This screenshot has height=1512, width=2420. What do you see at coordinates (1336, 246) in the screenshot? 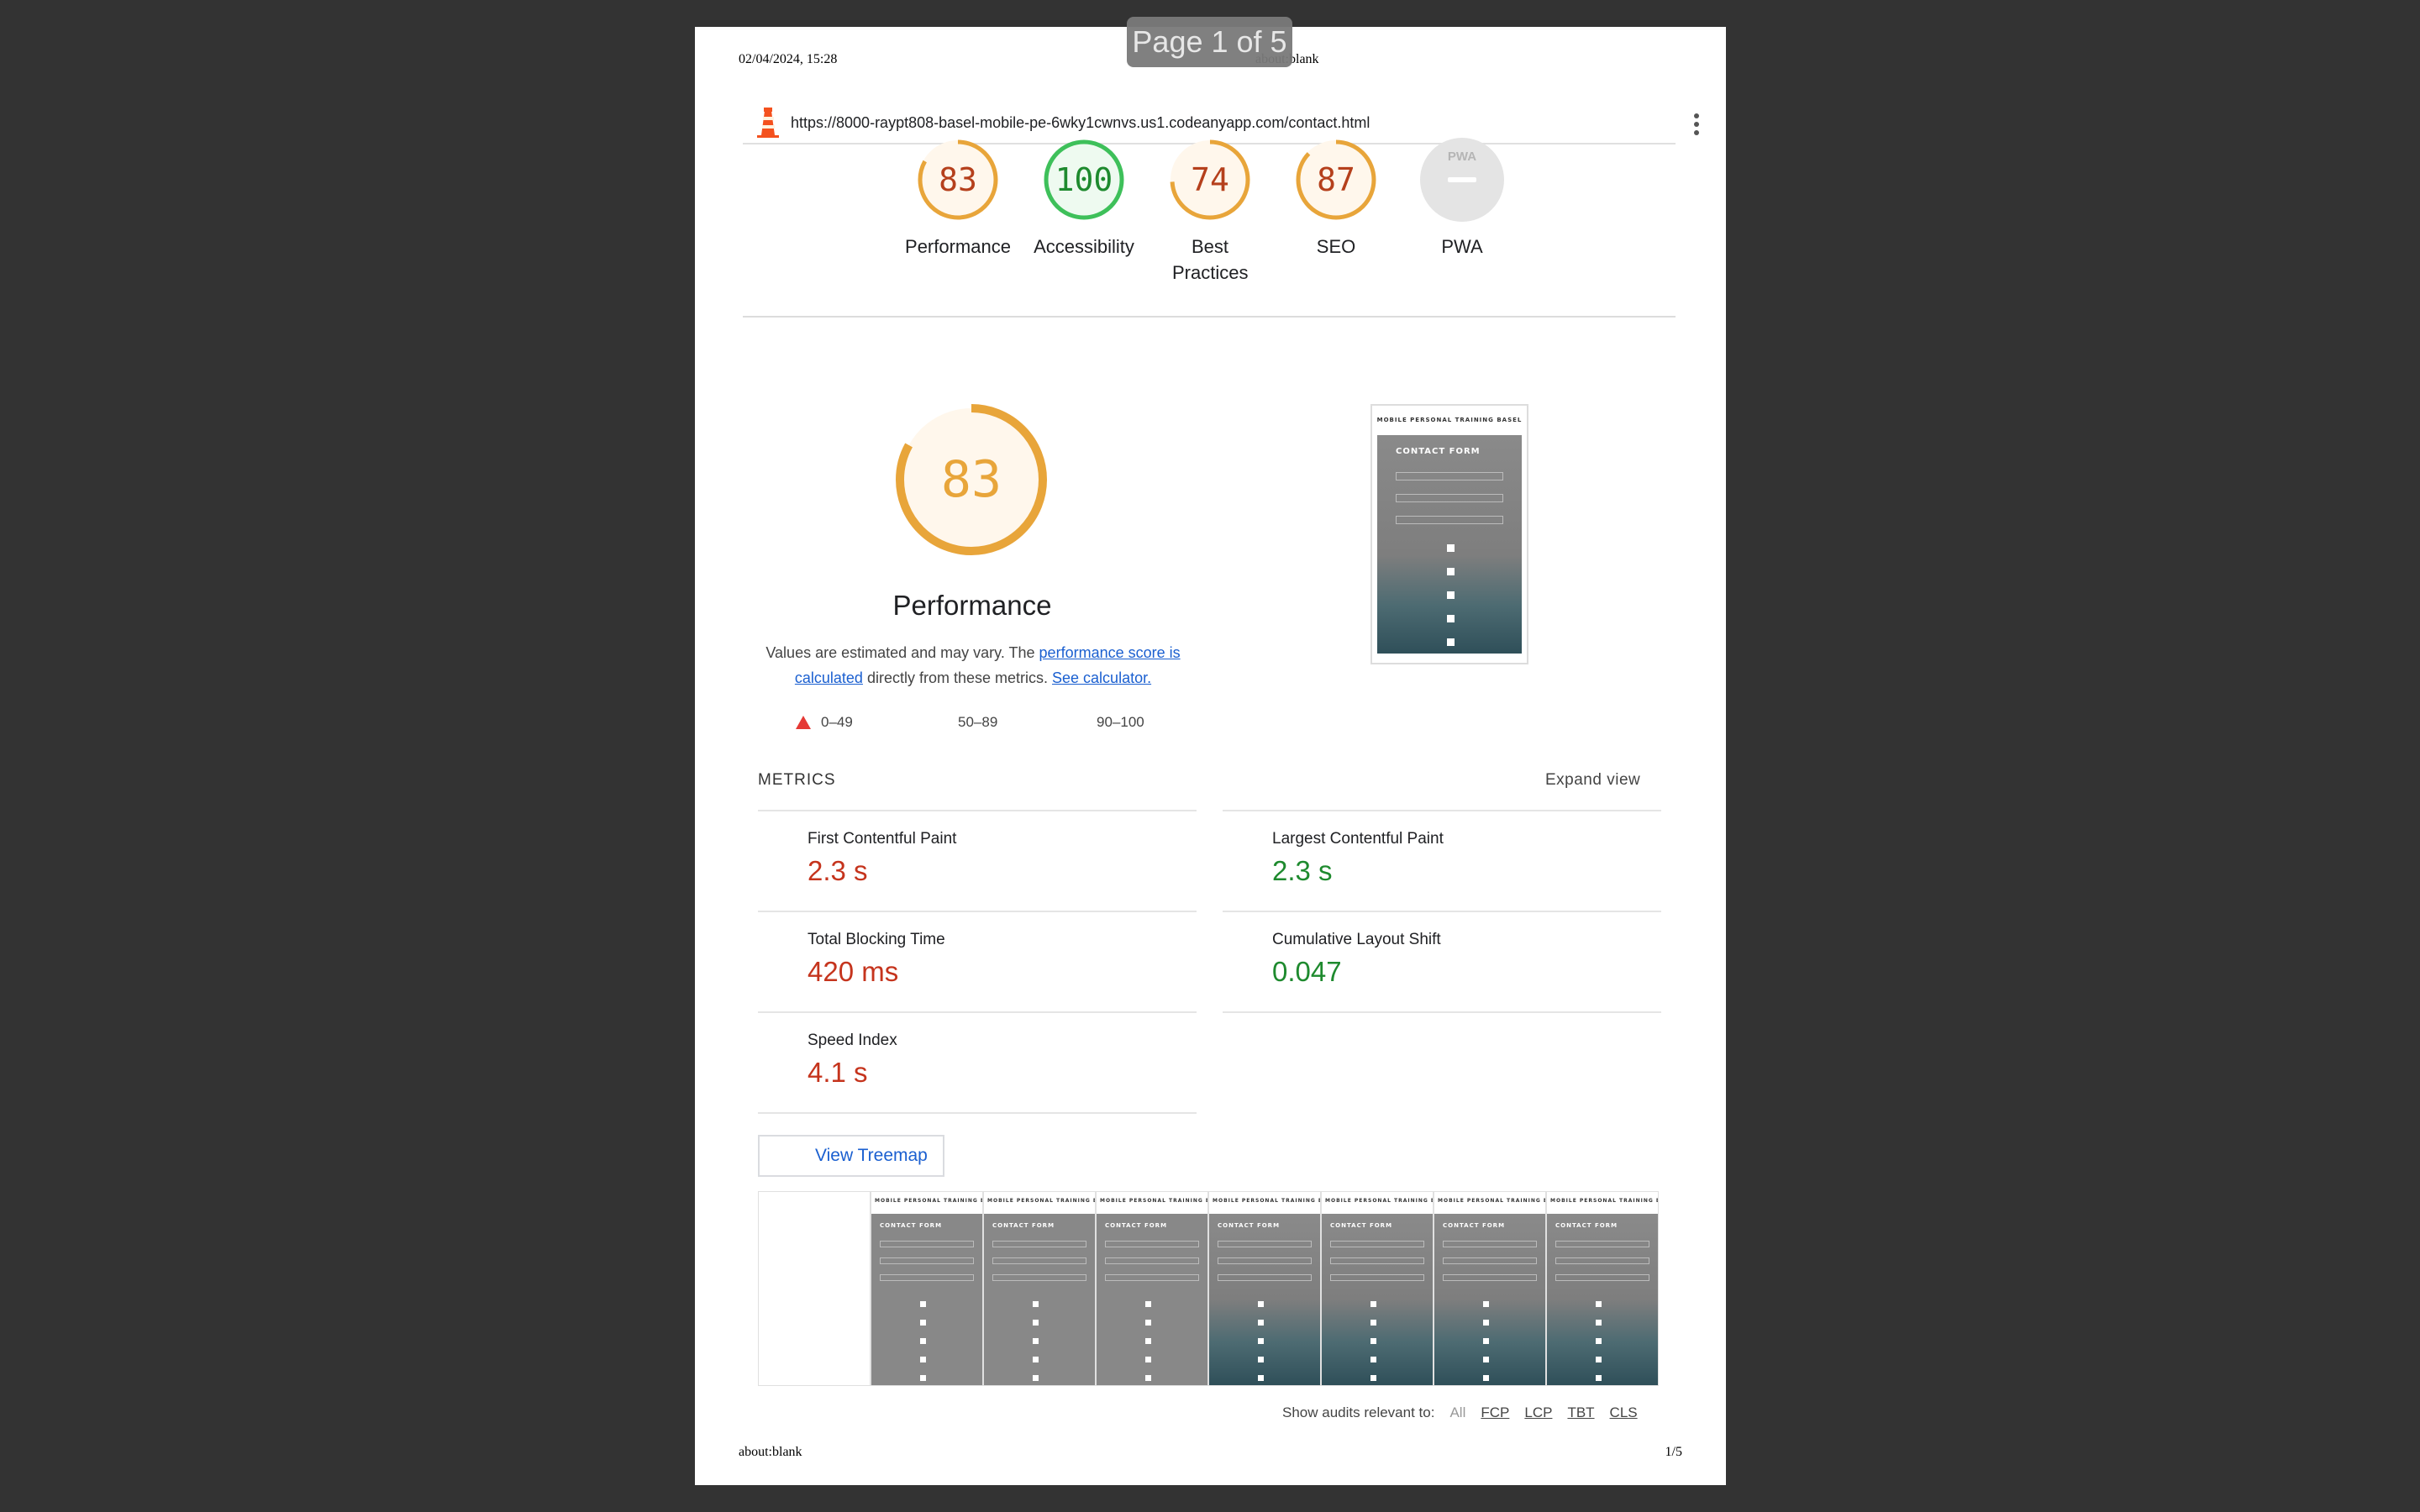
I see `seo-label: SEO` at bounding box center [1336, 246].